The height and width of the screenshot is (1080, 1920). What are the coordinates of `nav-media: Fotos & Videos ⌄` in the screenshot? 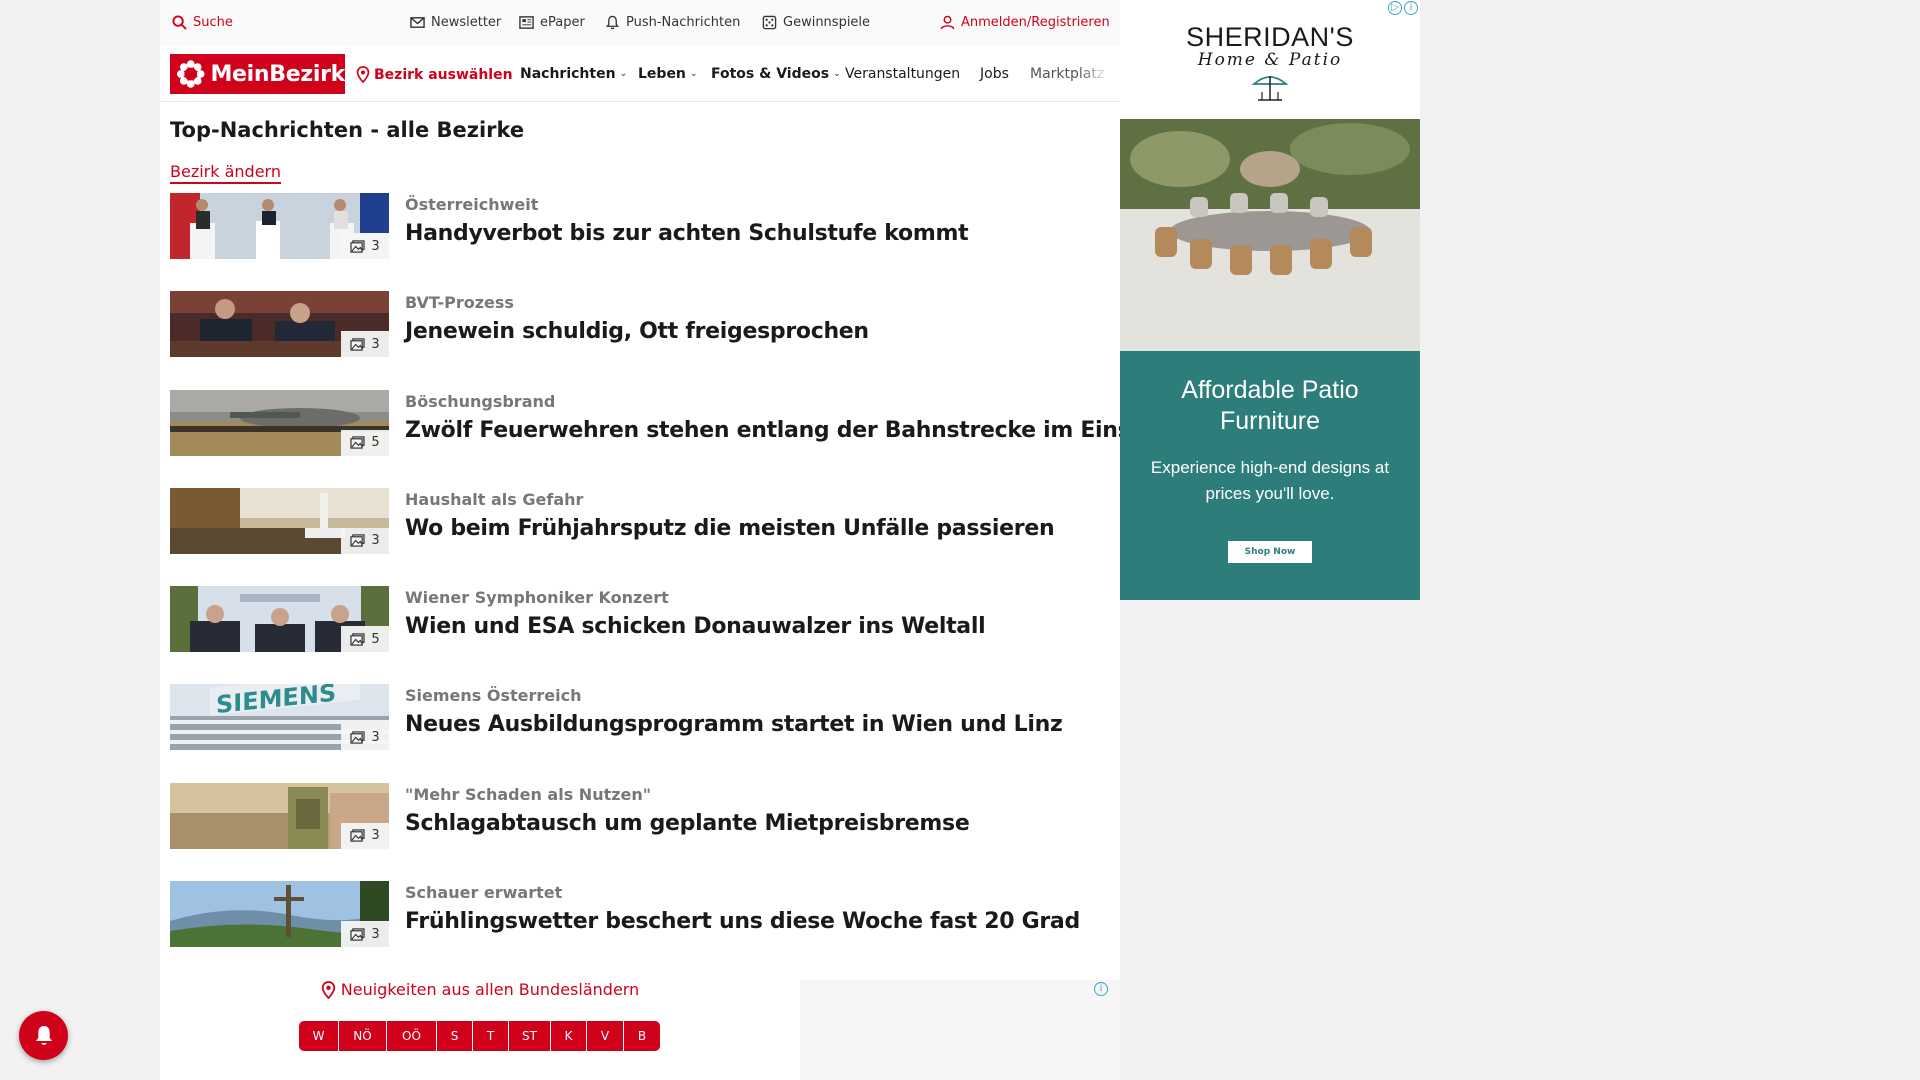 It's located at (776, 74).